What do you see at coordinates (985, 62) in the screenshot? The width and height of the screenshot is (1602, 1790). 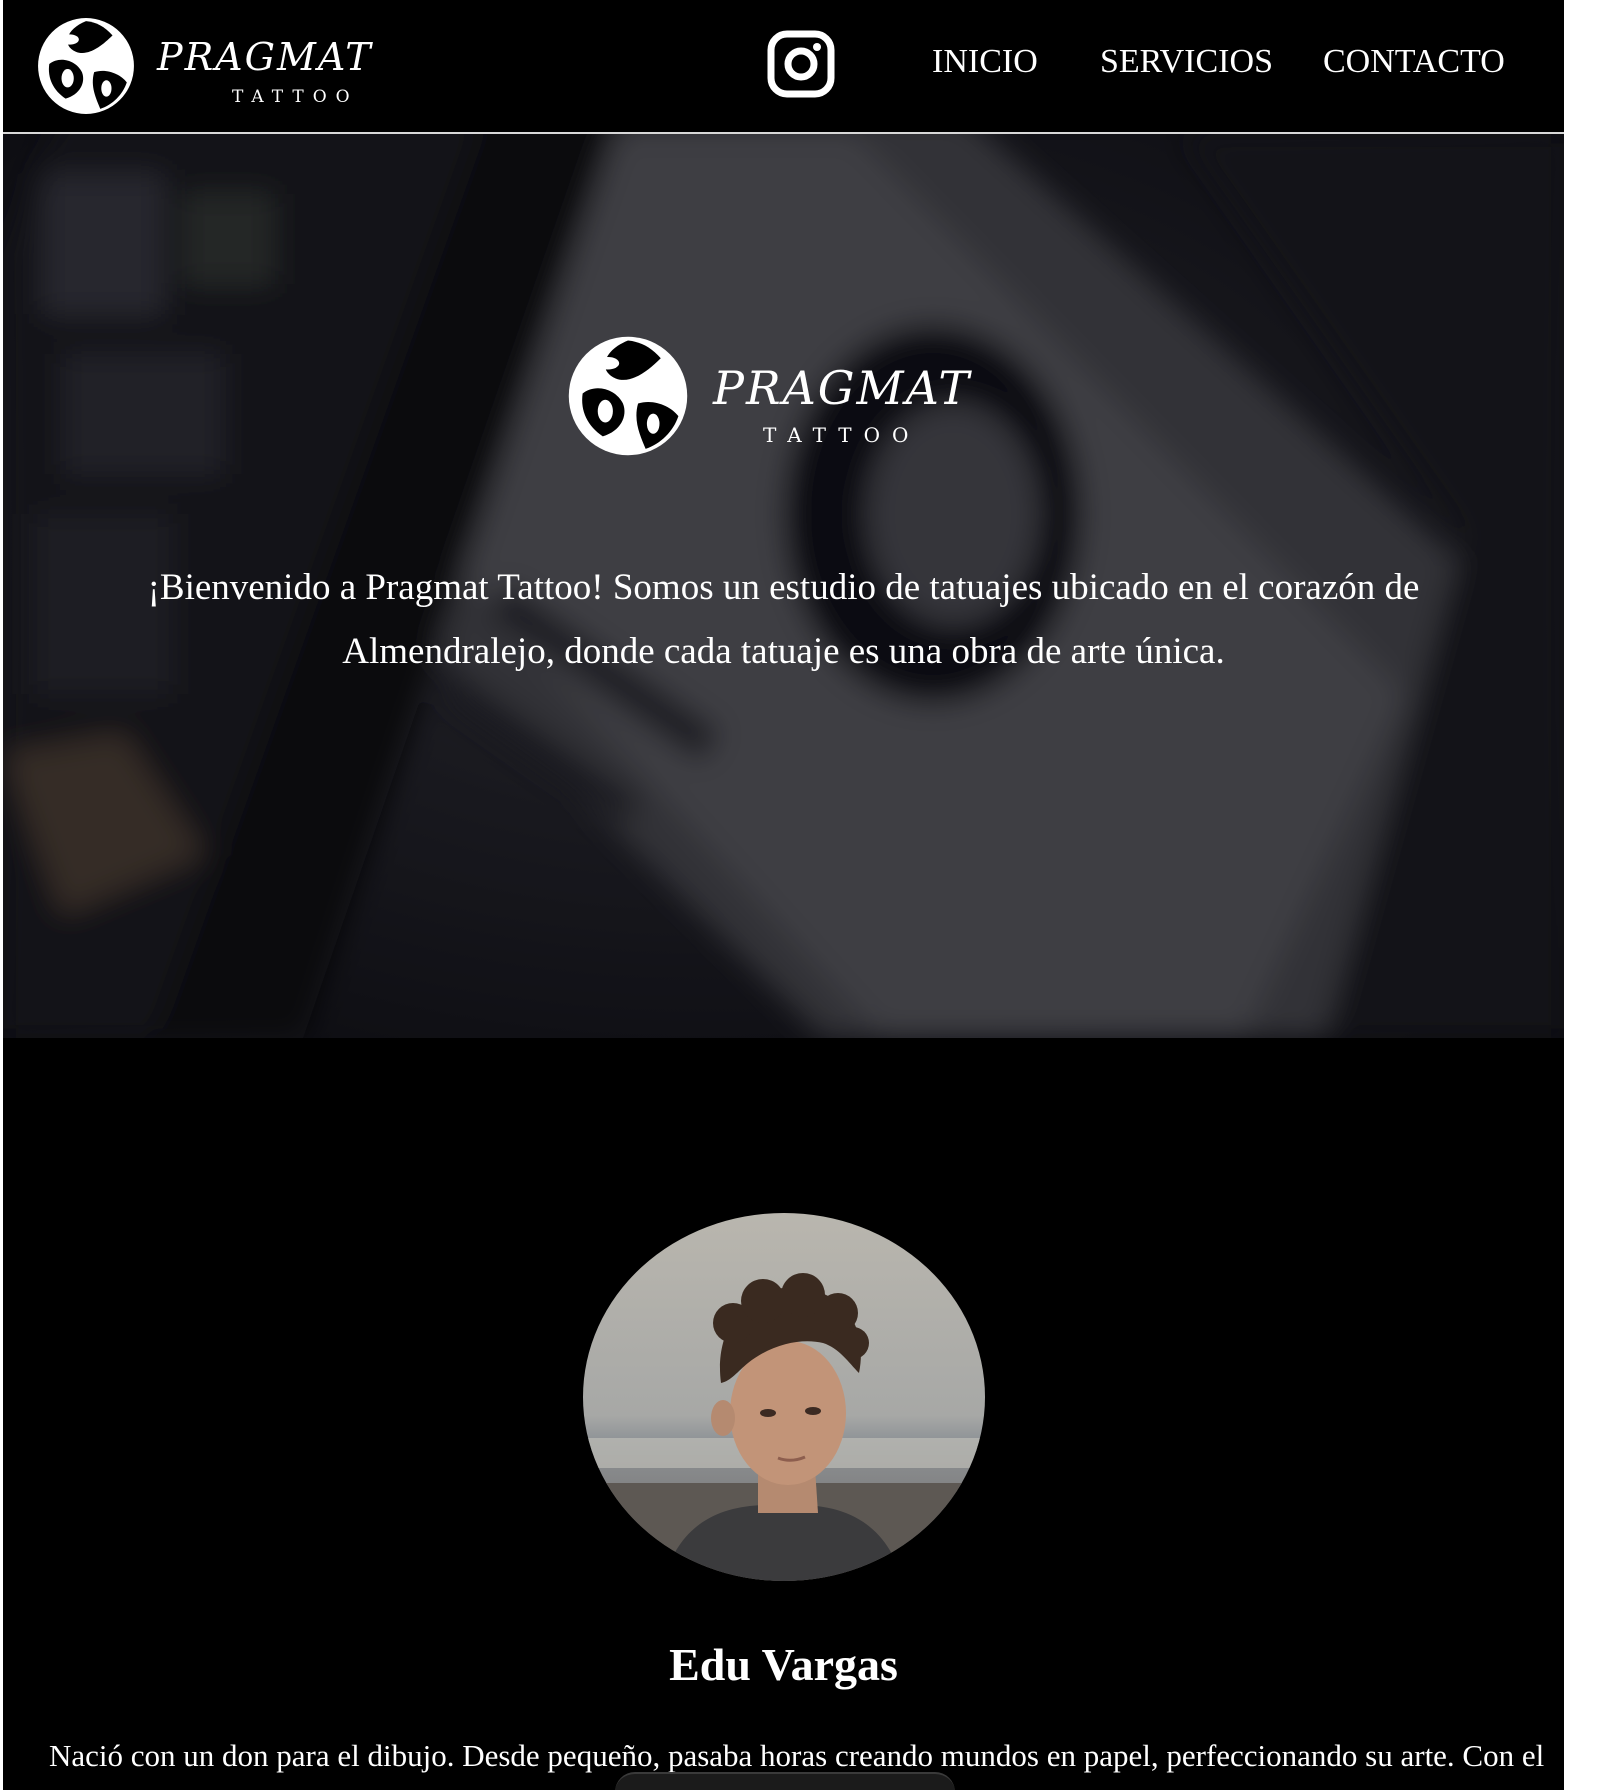 I see `nav-inicio-link: INICIO` at bounding box center [985, 62].